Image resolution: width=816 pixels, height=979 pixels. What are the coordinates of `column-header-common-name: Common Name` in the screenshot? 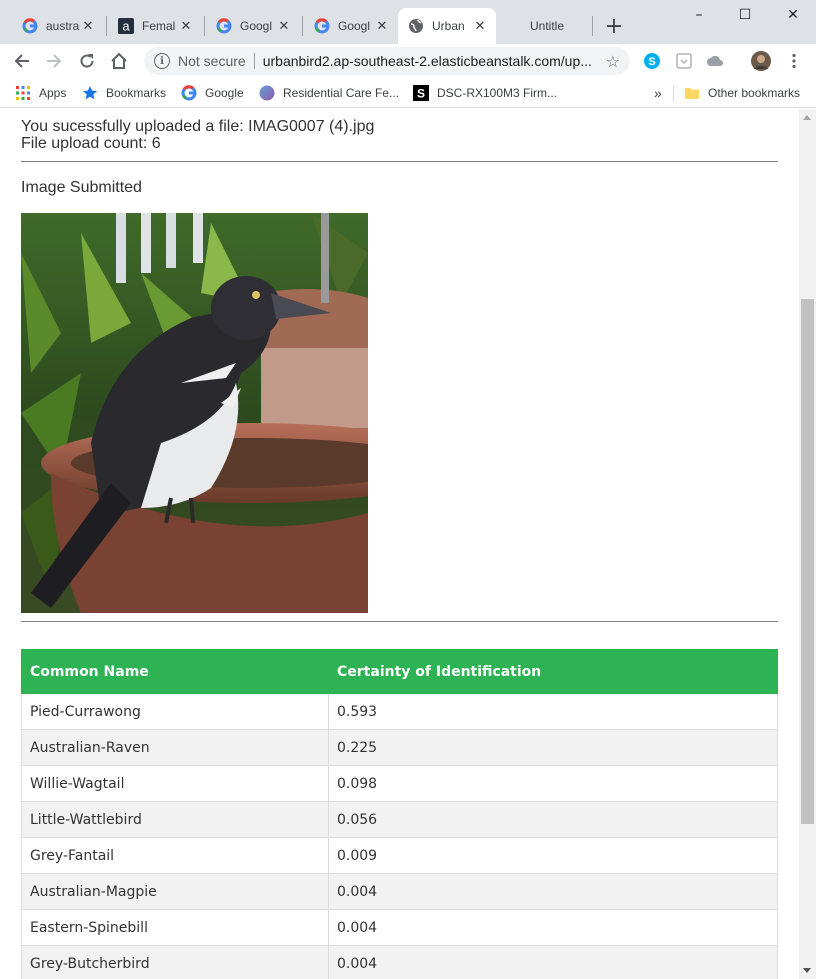 It's located at (175, 671).